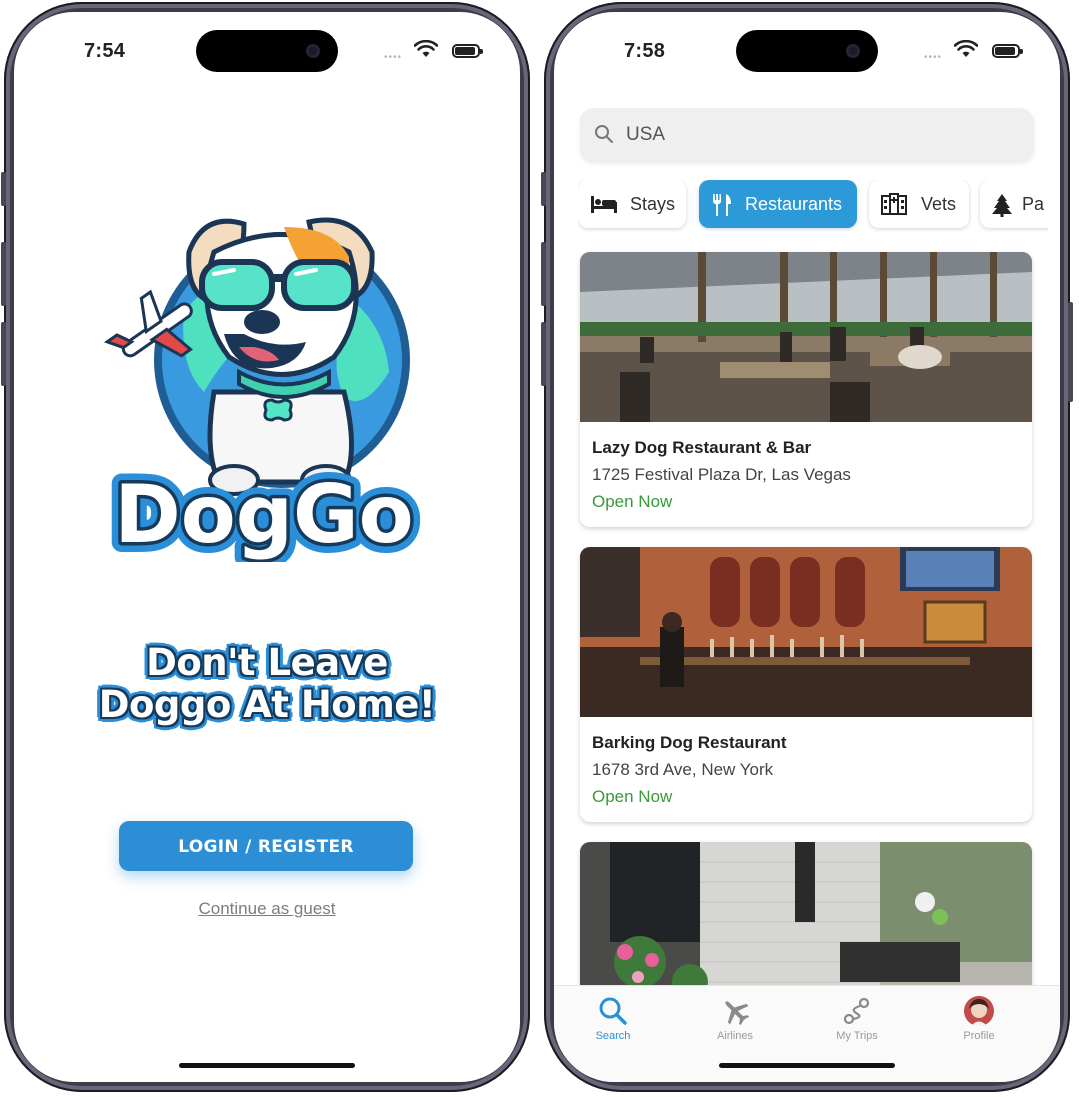 This screenshot has height=1097, width=1079. Describe the element at coordinates (645, 51) in the screenshot. I see `status-time: 7:58` at that location.